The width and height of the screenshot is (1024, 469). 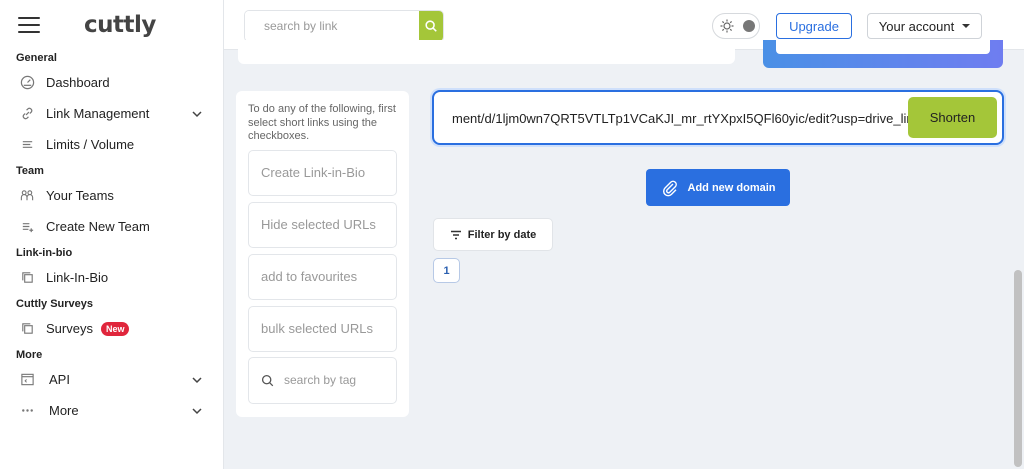 What do you see at coordinates (69, 328) in the screenshot?
I see `sidebar-item-label: Surveys` at bounding box center [69, 328].